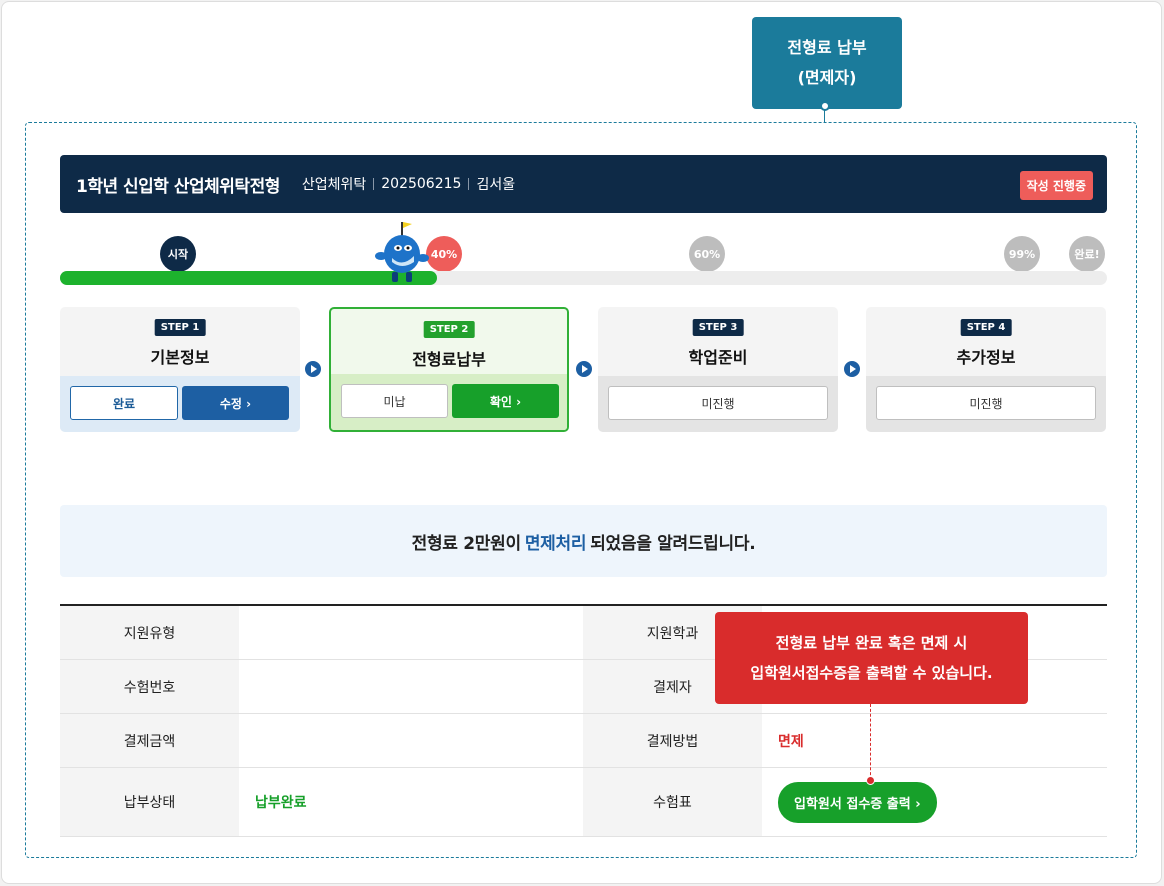 The height and width of the screenshot is (886, 1164). I want to click on step-name: 학업준비, so click(718, 357).